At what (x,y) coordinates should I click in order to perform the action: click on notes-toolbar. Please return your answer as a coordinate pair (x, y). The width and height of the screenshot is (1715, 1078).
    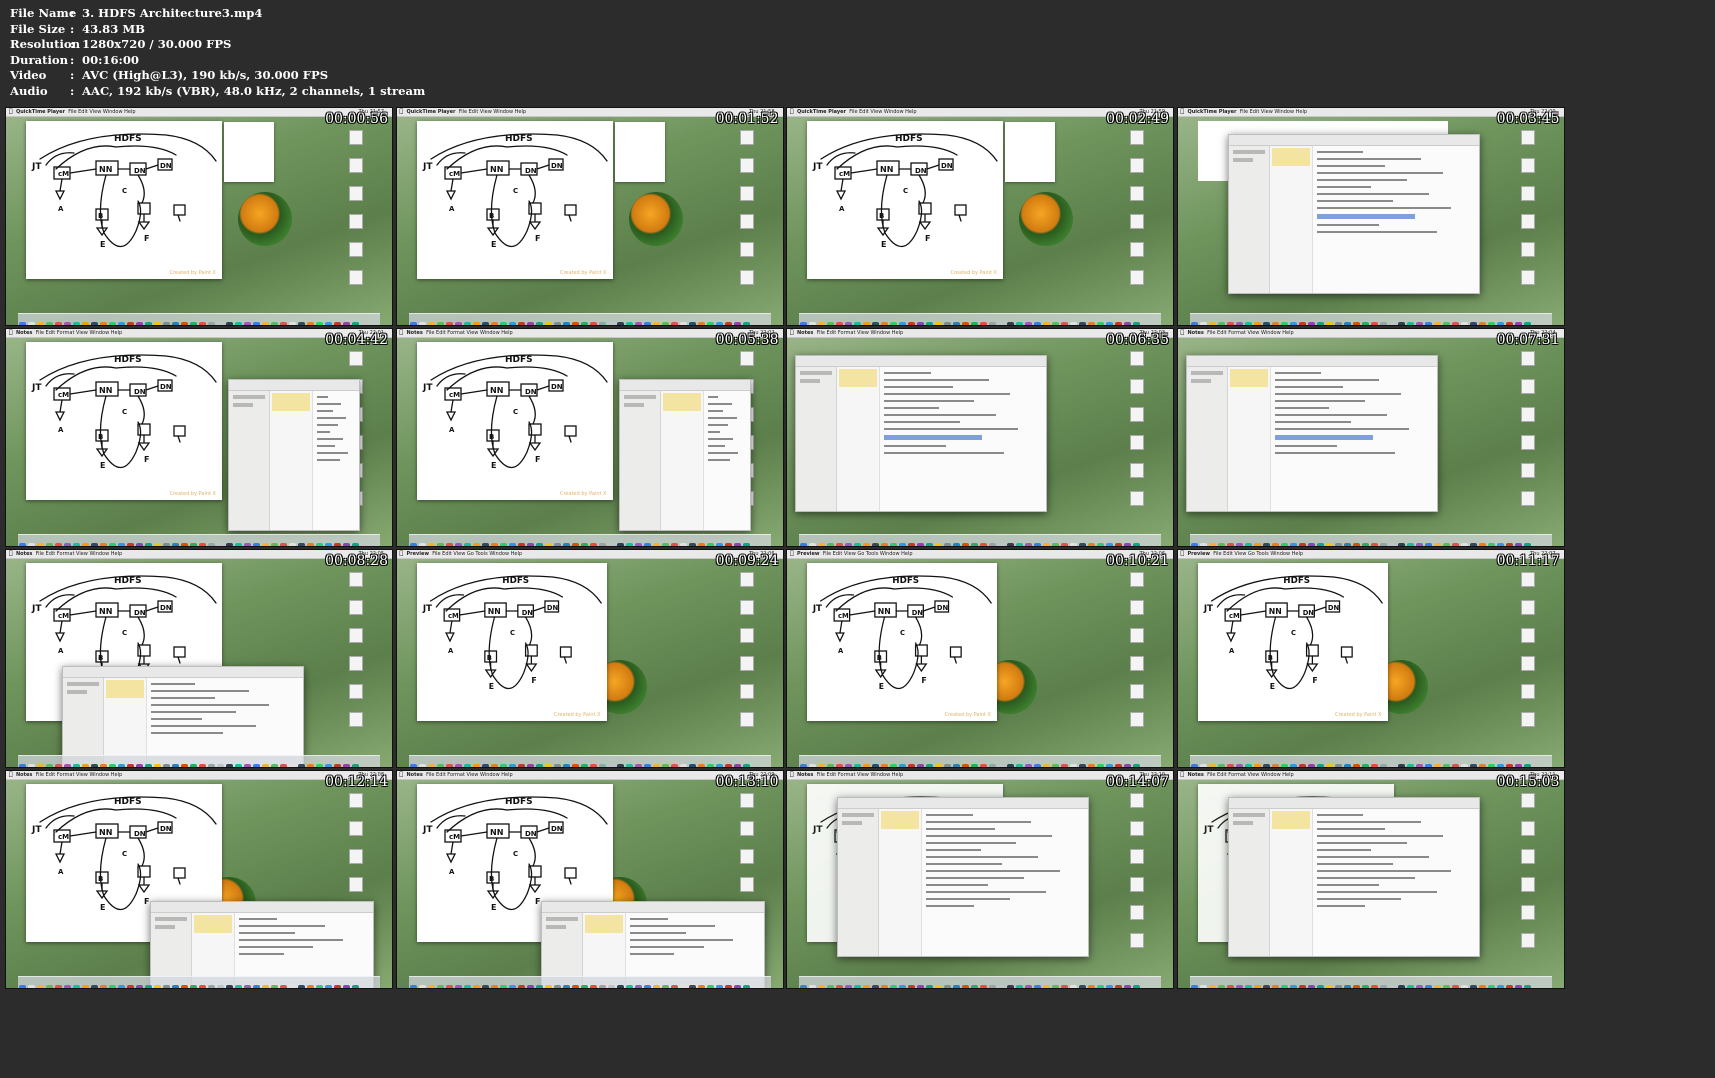
    Looking at the image, I should click on (652, 907).